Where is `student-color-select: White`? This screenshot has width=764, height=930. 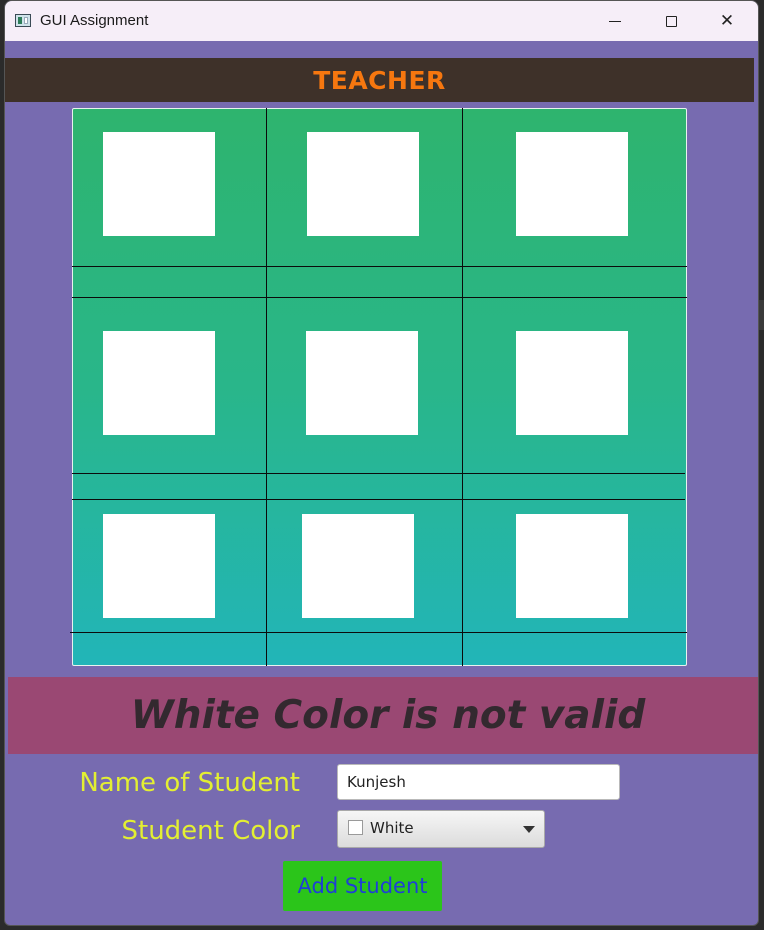 student-color-select: White is located at coordinates (441, 829).